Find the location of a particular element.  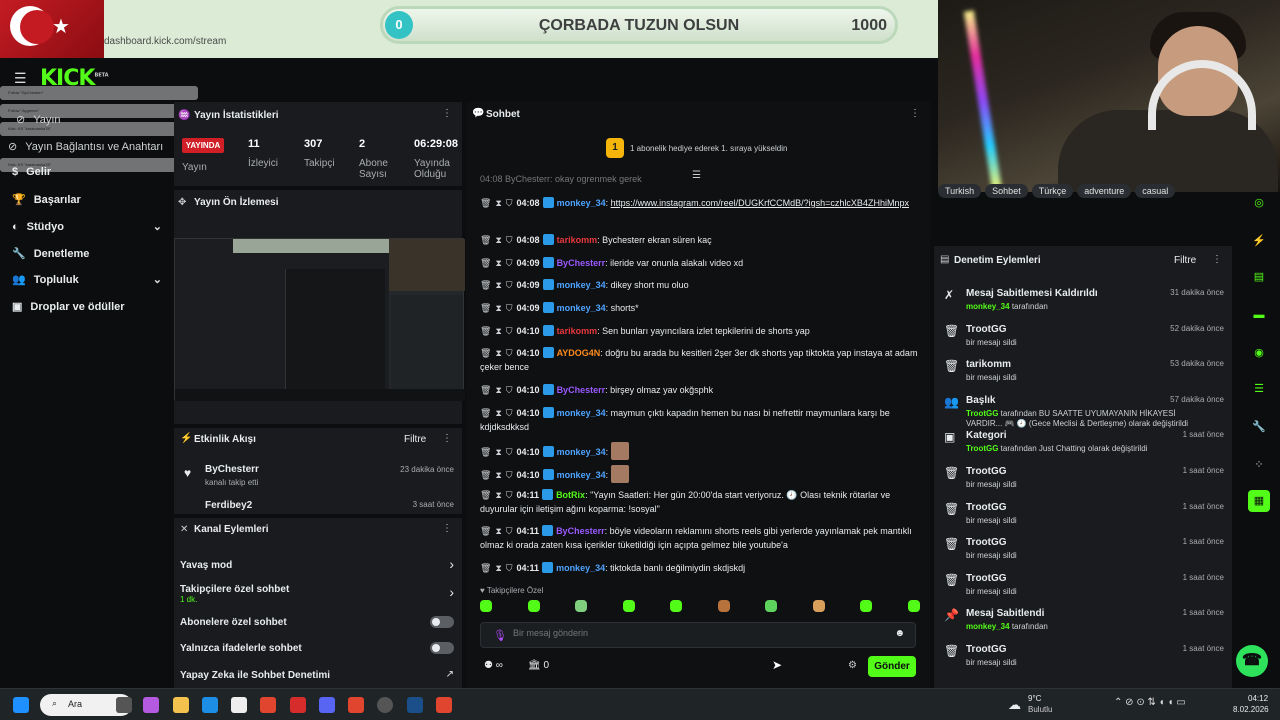

pack-indicator: 🏛 0 is located at coordinates (538, 665).